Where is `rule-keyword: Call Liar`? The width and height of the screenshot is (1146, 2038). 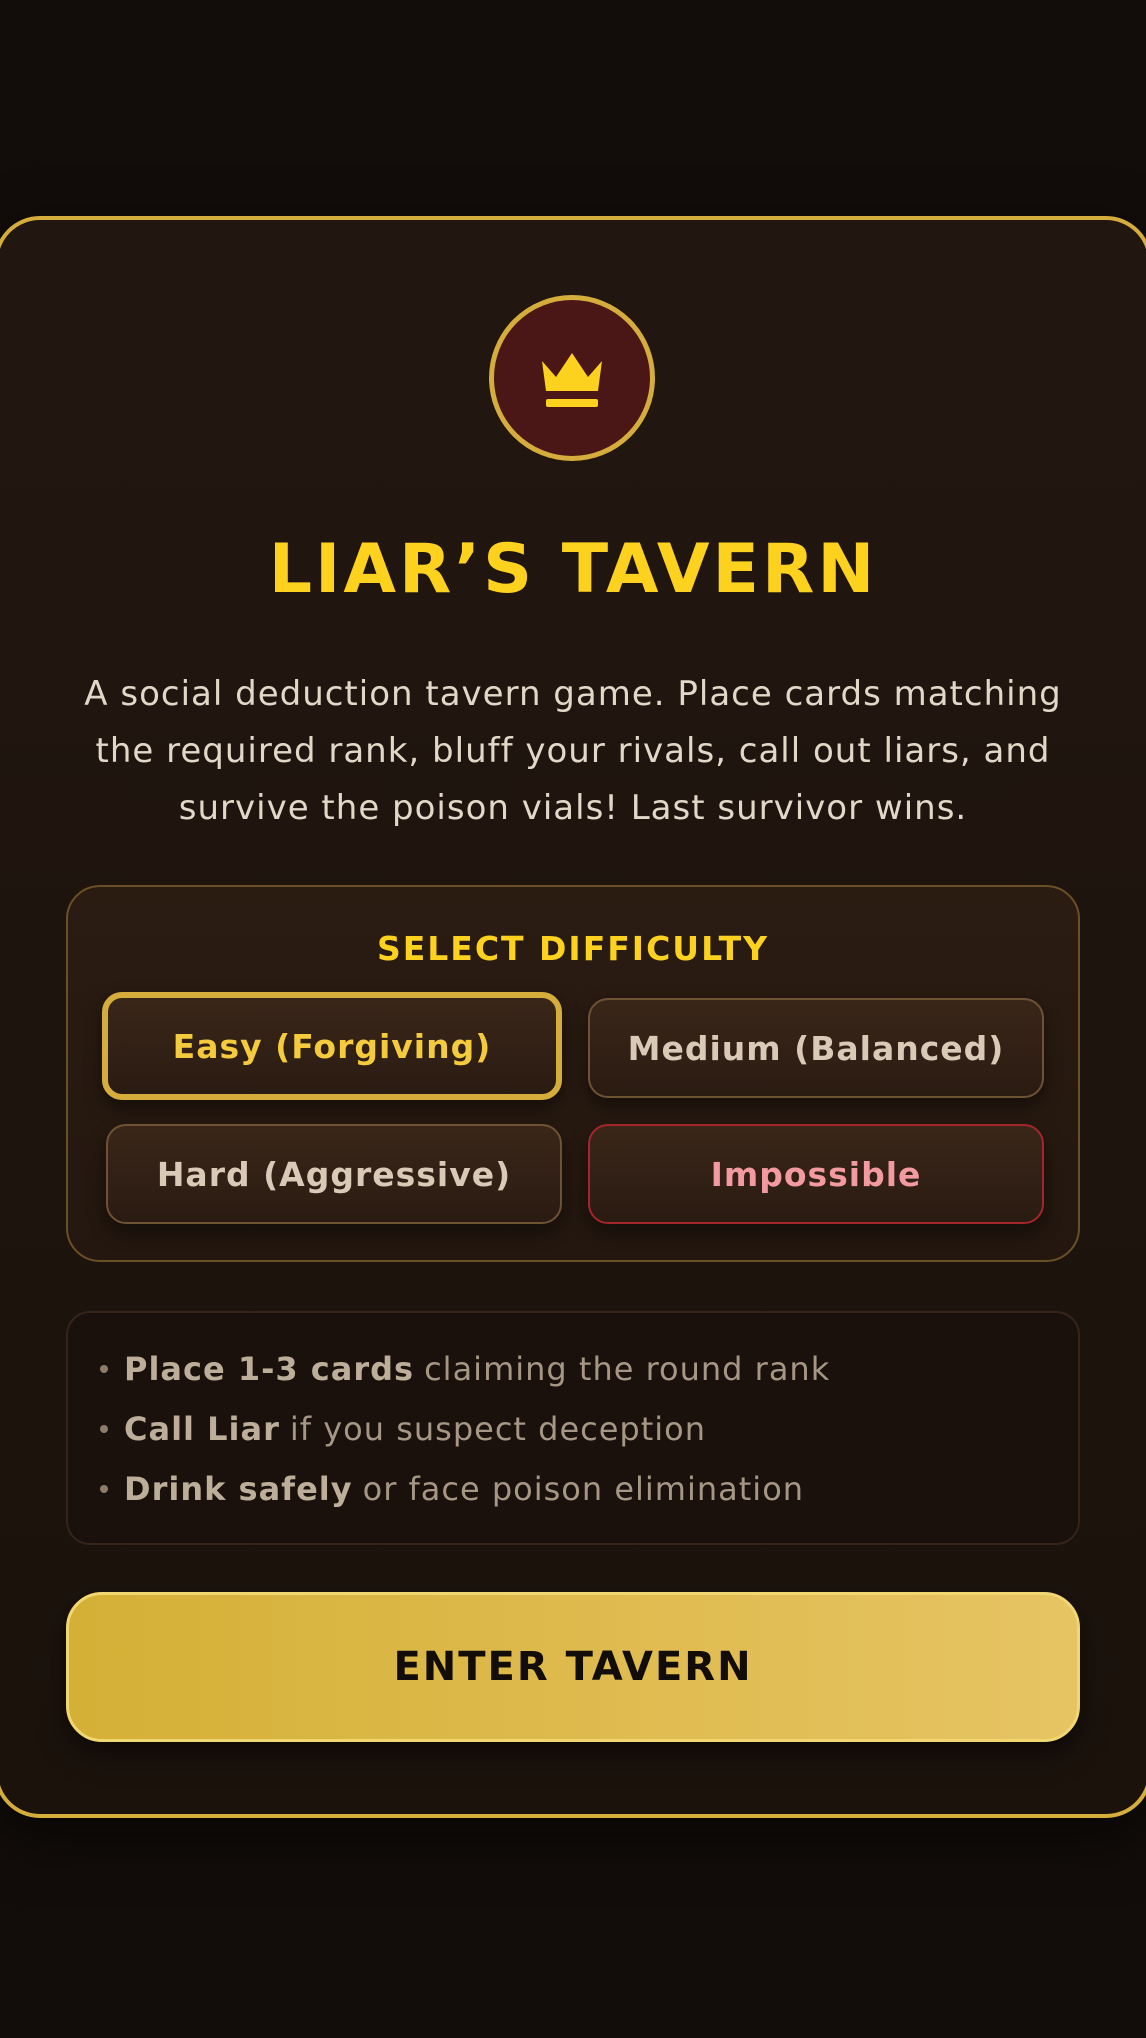
rule-keyword: Call Liar is located at coordinates (202, 1429).